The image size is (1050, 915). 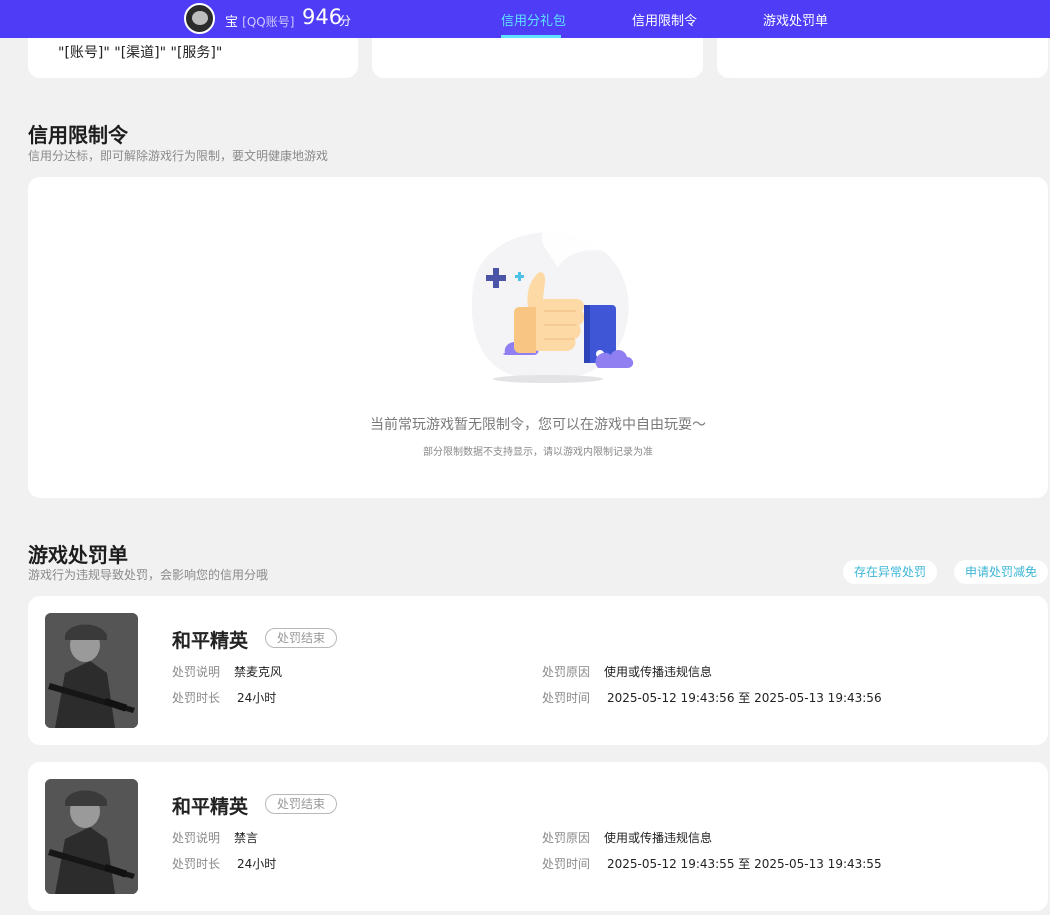 What do you see at coordinates (538, 425) in the screenshot?
I see `empty-message: 当前常玩游戏暂无限制令，您可以在游戏中自由玩耍～` at bounding box center [538, 425].